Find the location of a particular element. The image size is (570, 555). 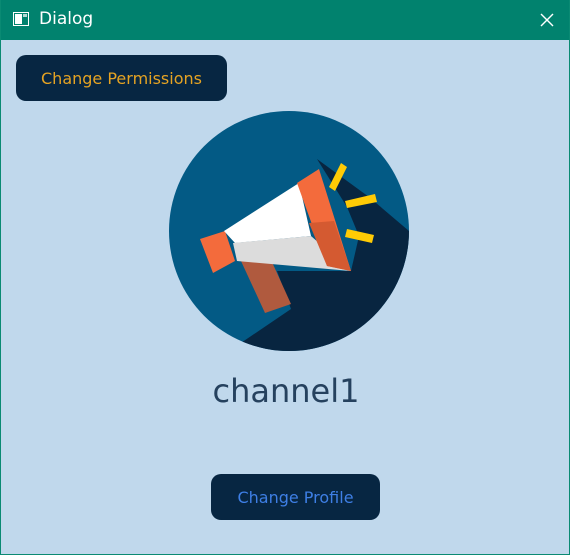

change-permissions-button: Change Permissions is located at coordinates (121, 78).